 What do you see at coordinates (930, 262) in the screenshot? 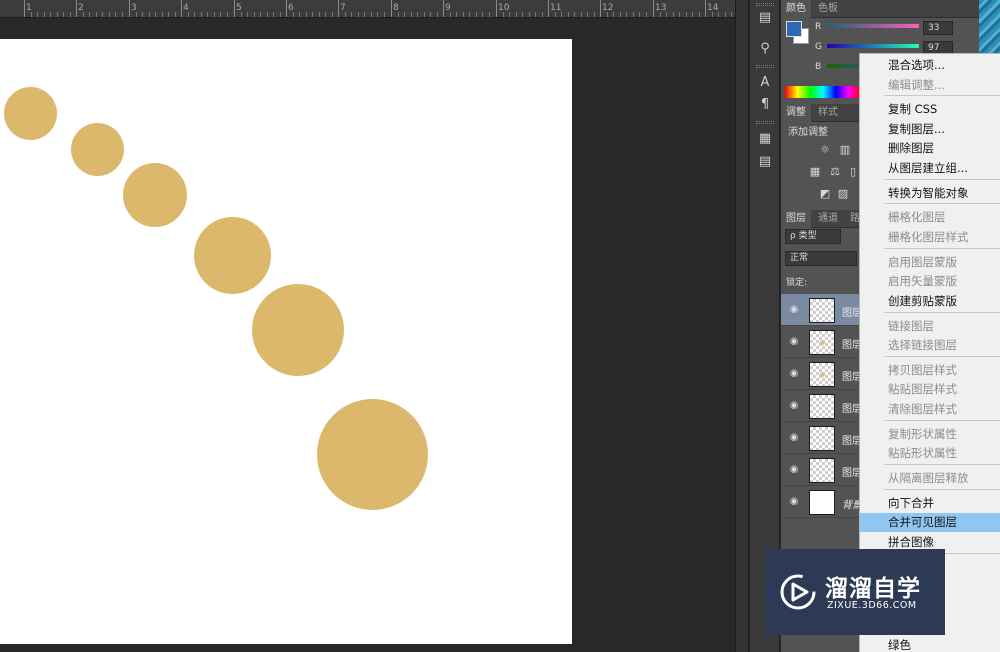
I see `menu-item: 启用图层蒙版` at bounding box center [930, 262].